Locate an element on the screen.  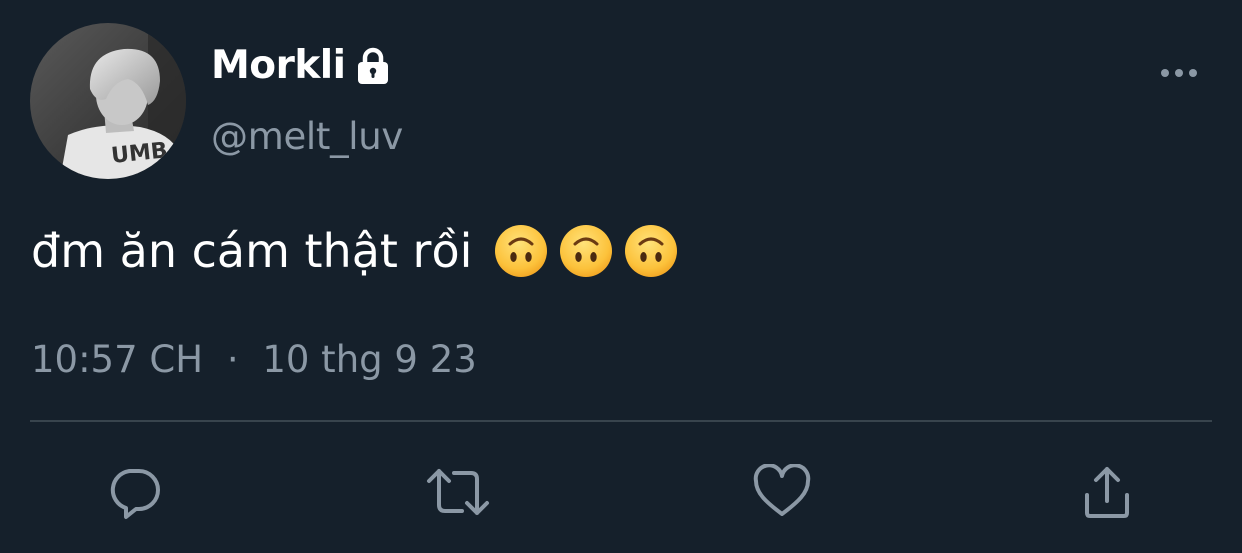
avatar: UMB is located at coordinates (108, 101).